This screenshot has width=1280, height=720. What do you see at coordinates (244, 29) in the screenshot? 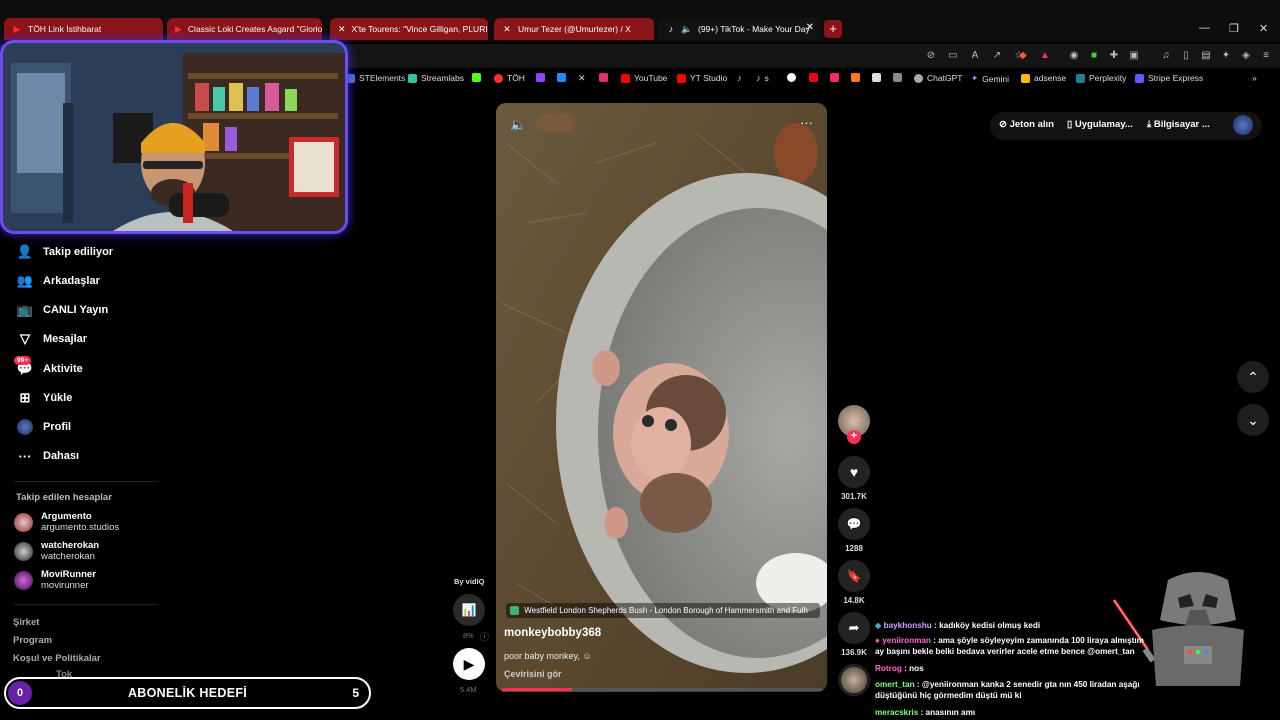
I see `tab-loki: ▶ Classic Loki Creates Asgard "Glorious` at bounding box center [244, 29].